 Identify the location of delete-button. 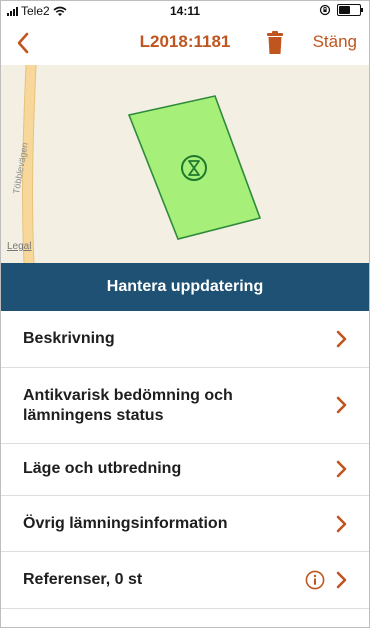
(275, 43).